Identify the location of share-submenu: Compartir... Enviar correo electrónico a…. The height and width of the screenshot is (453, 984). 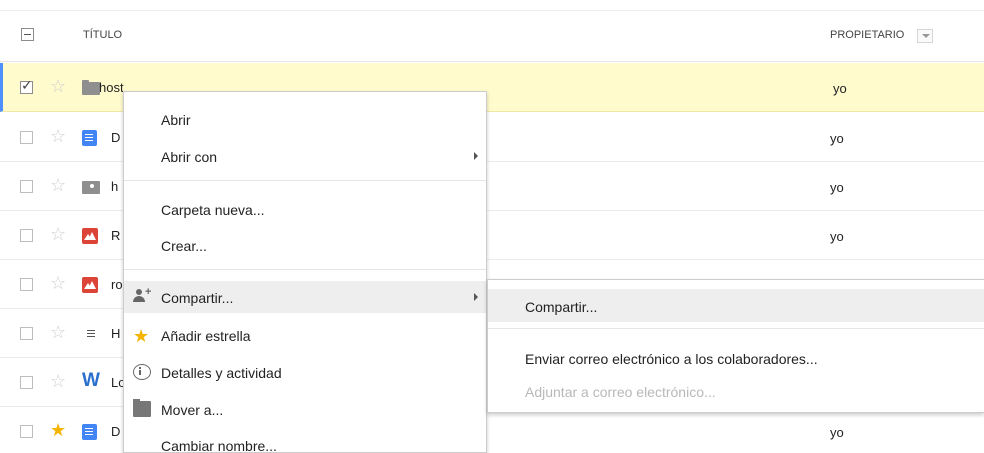
(735, 346).